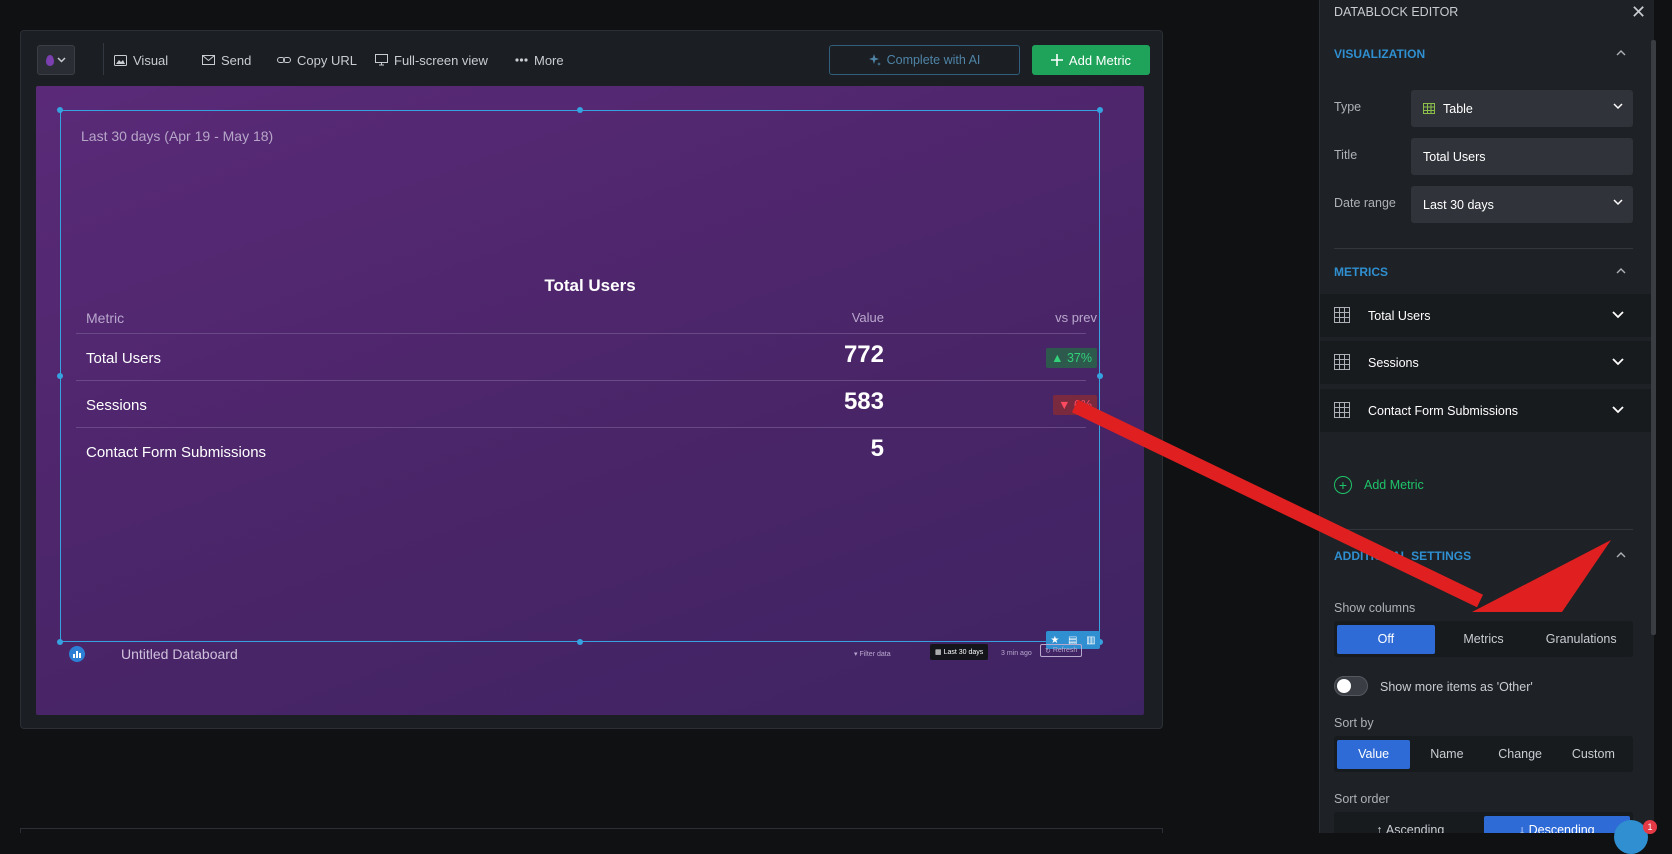  I want to click on add-metric-label: Add Metric, so click(1100, 60).